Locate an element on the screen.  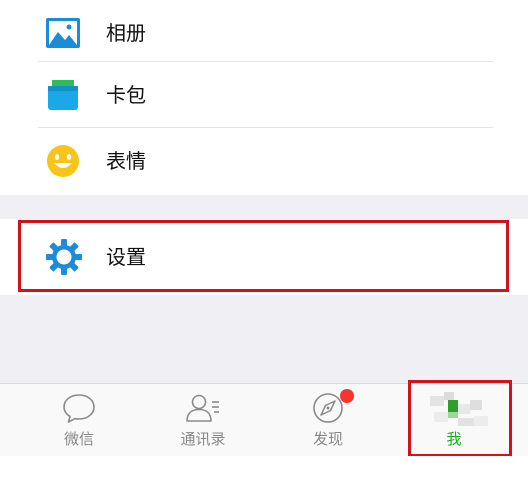
menu-item-label: 相册 is located at coordinates (126, 33).